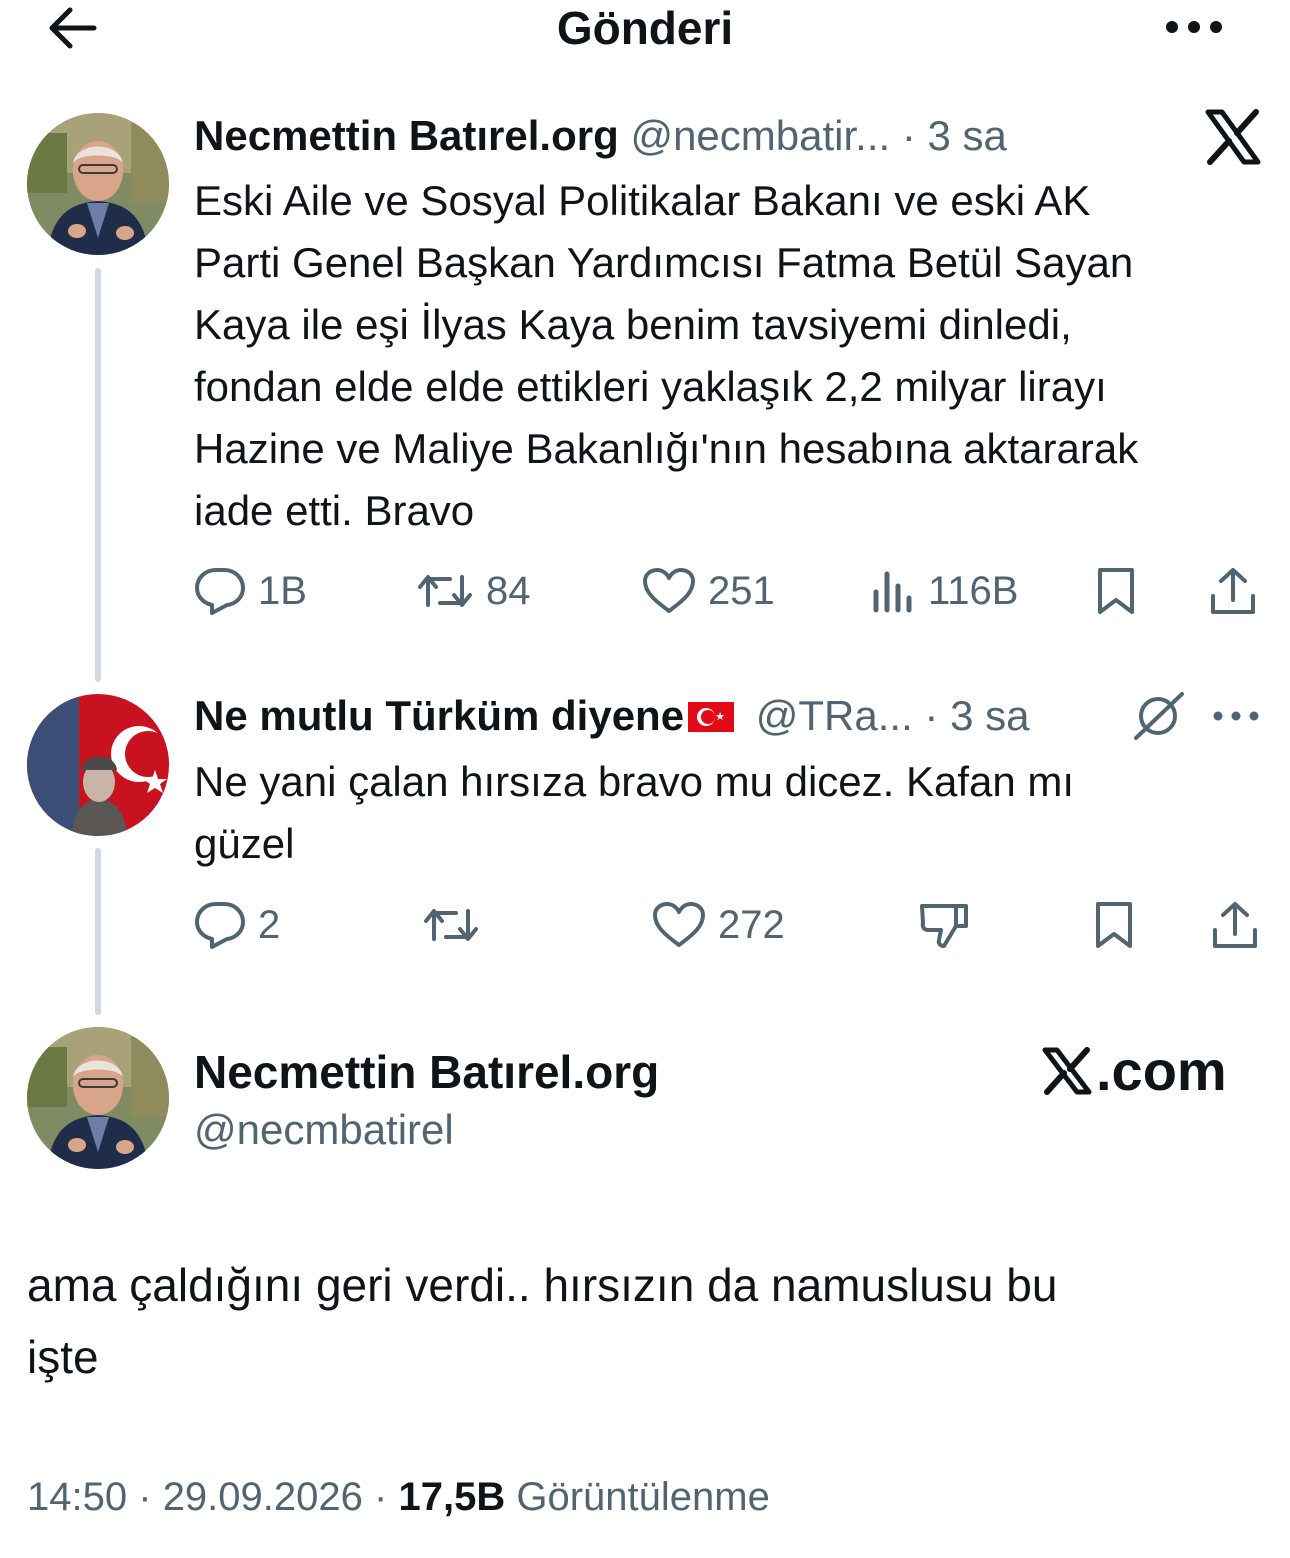 The width and height of the screenshot is (1290, 1558). I want to click on views-button: 116B, so click(944, 591).